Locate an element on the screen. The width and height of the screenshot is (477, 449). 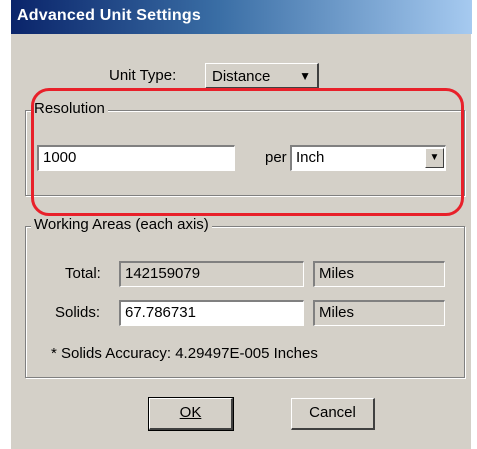
ok-button: OK is located at coordinates (191, 414).